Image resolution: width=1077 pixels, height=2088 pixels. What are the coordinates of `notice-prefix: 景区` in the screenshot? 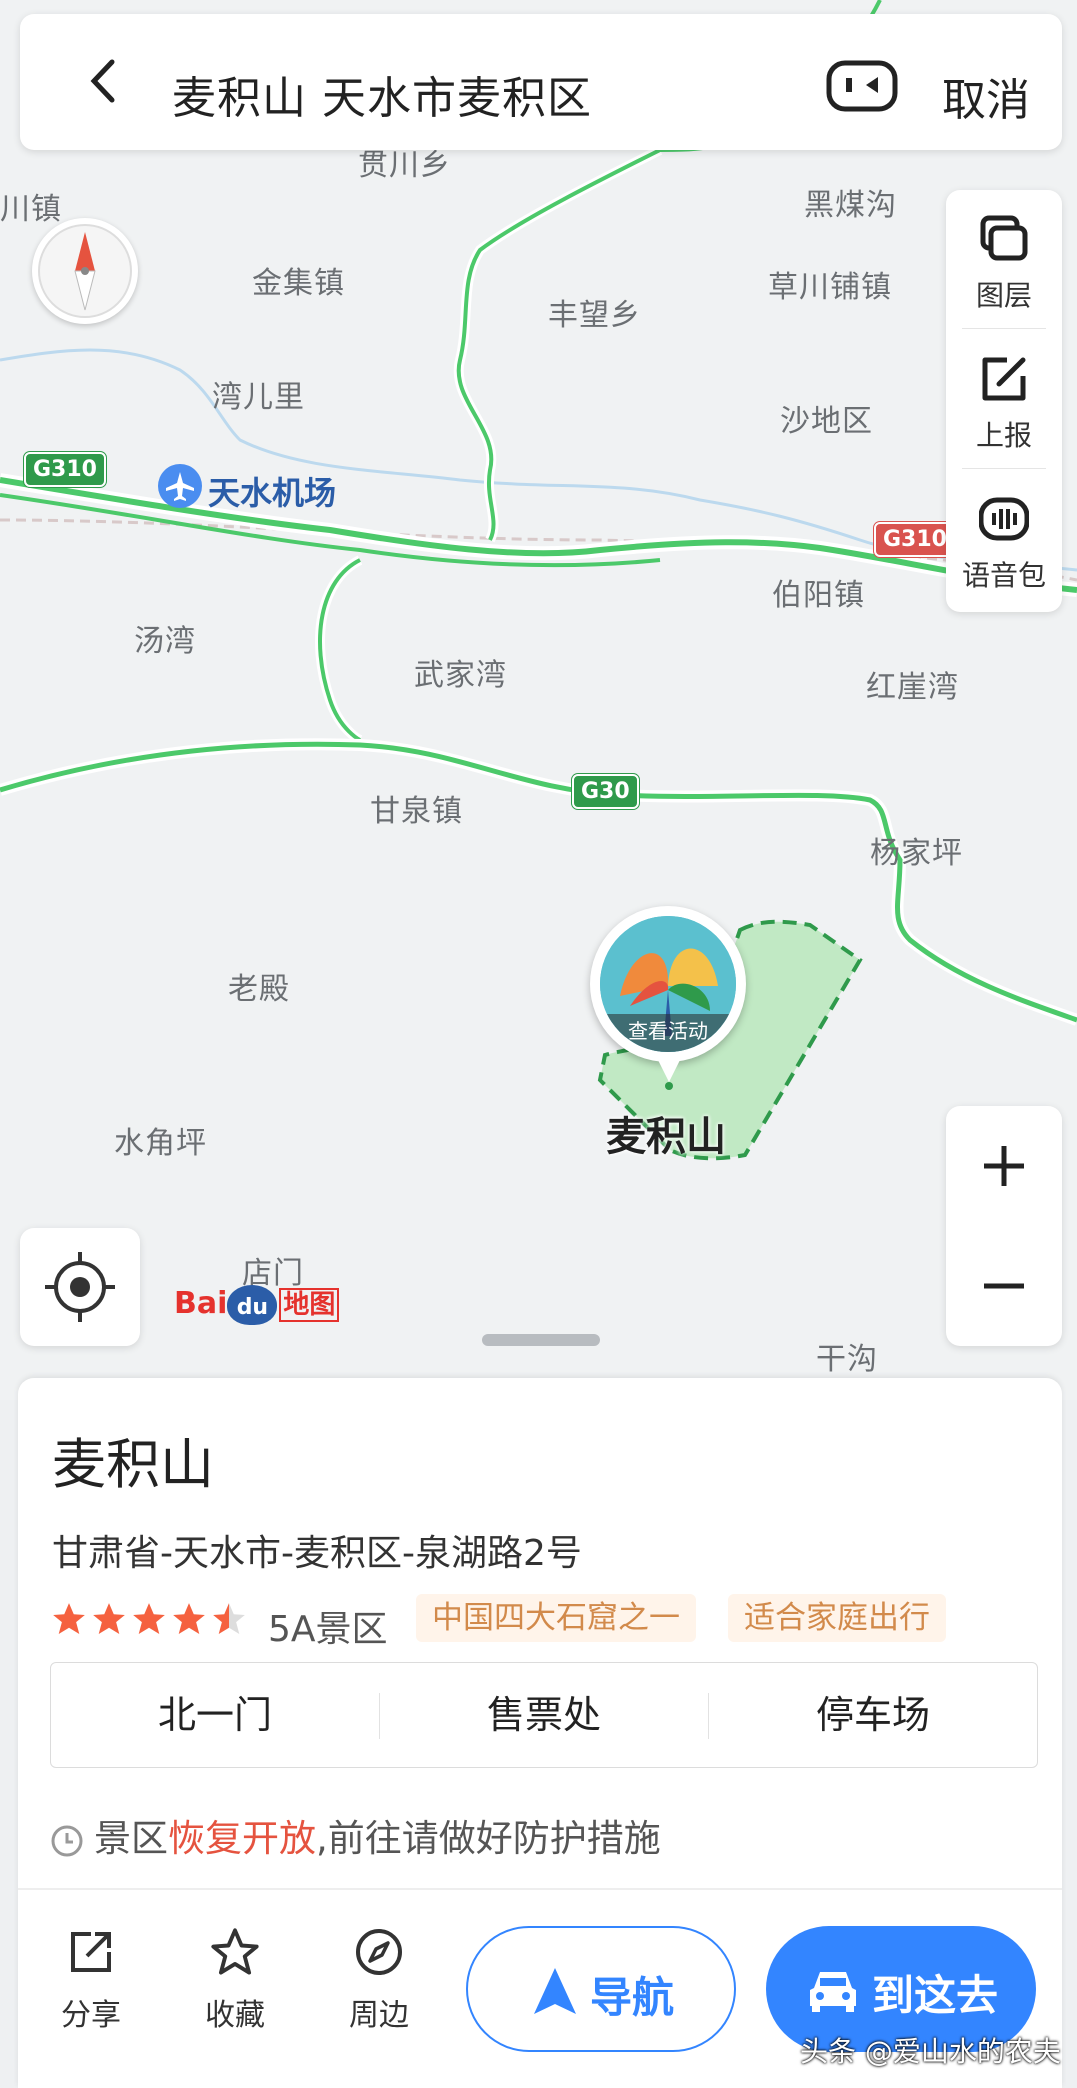 It's located at (131, 1838).